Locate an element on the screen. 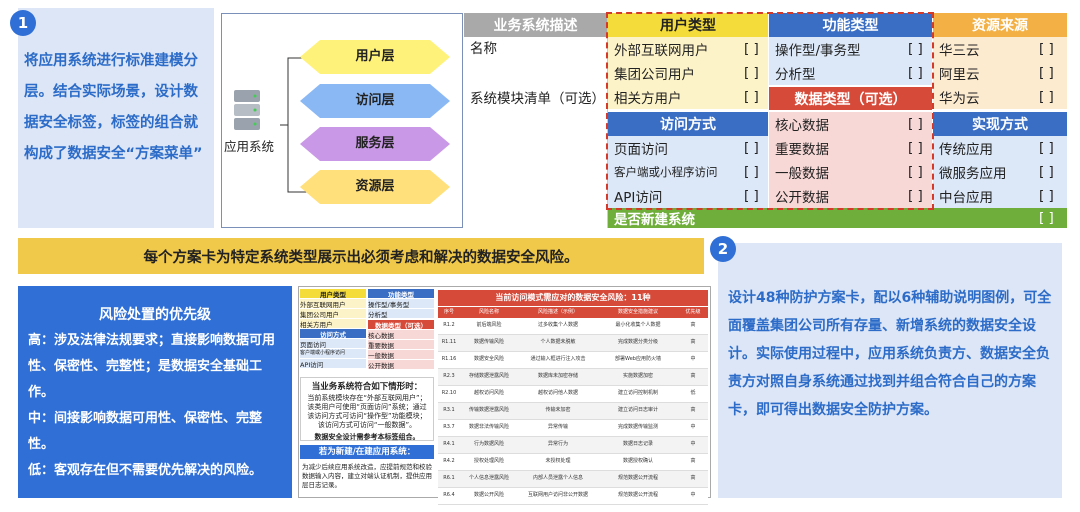 This screenshot has width=1080, height=512. risk-table-cell: 异常行为 is located at coordinates (557, 444).